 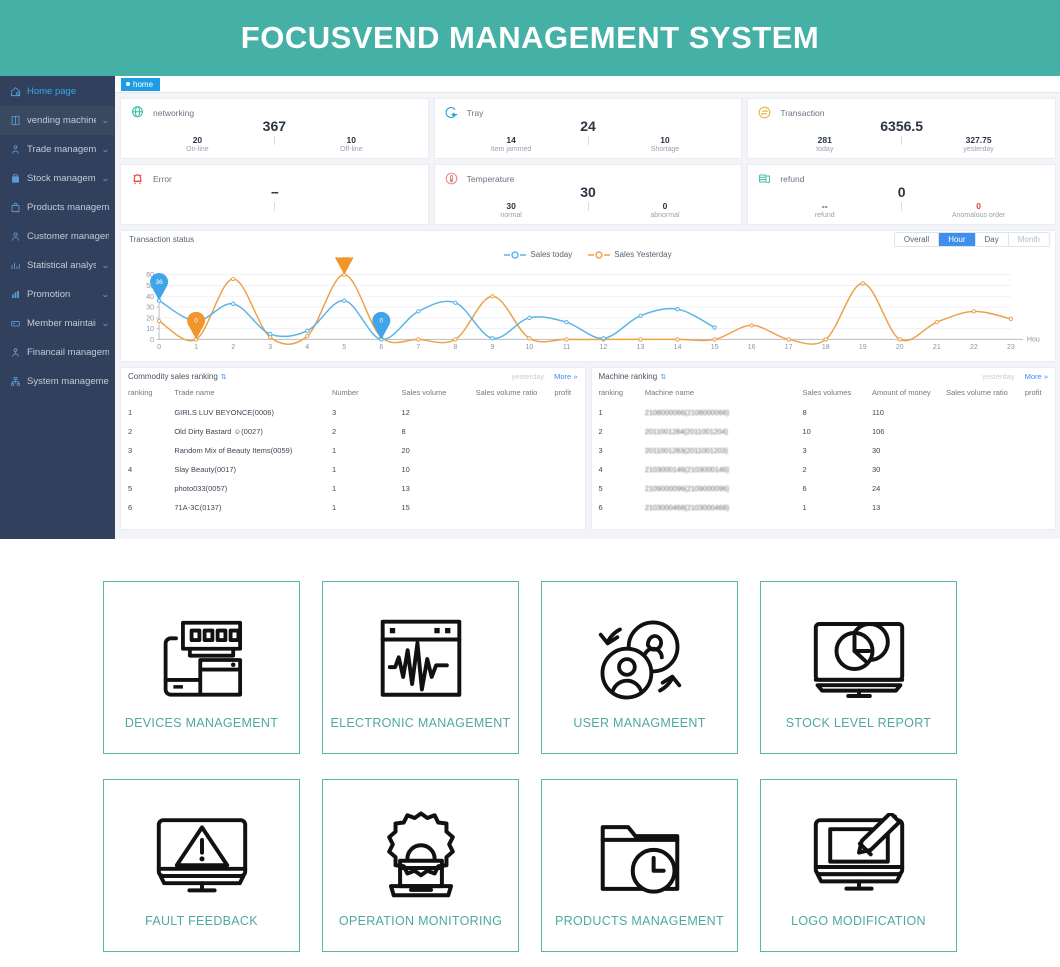 I want to click on column-header: Trade name, so click(x=246, y=393).